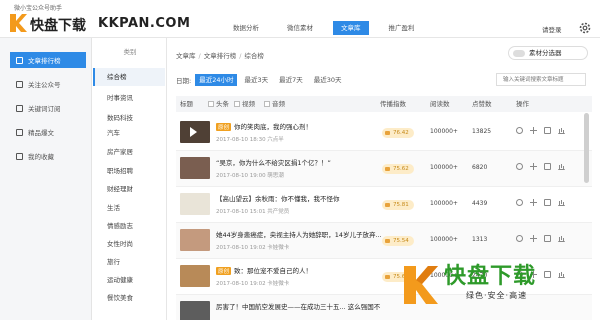 The width and height of the screenshot is (600, 320). I want to click on date-option: 最近3天, so click(256, 80).